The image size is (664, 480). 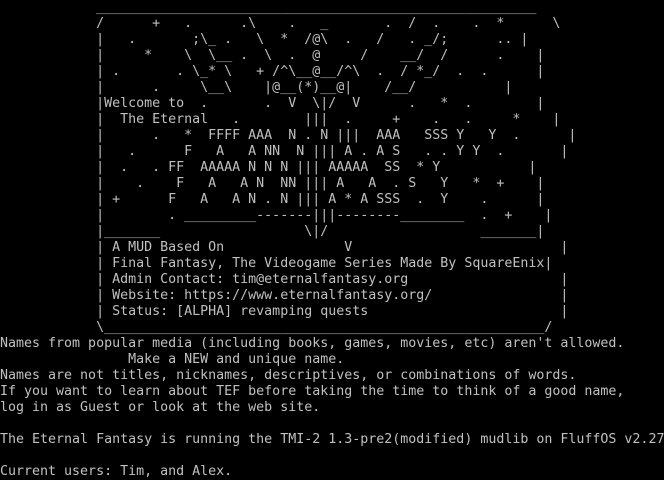 What do you see at coordinates (284, 311) in the screenshot?
I see `banner-status: | Status: [ALPHA] revamping quests |` at bounding box center [284, 311].